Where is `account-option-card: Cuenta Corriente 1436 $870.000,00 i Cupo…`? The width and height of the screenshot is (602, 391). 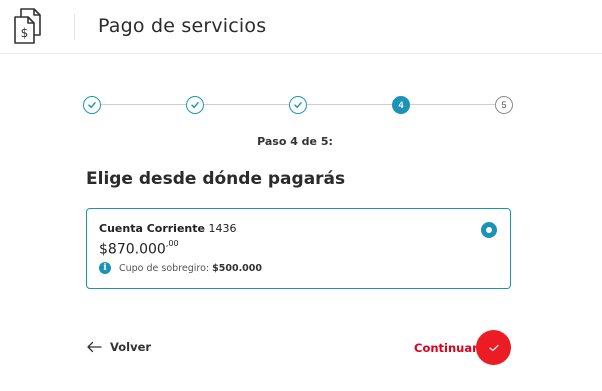
account-option-card: Cuenta Corriente 1436 $870.000,00 i Cupo… is located at coordinates (298, 248).